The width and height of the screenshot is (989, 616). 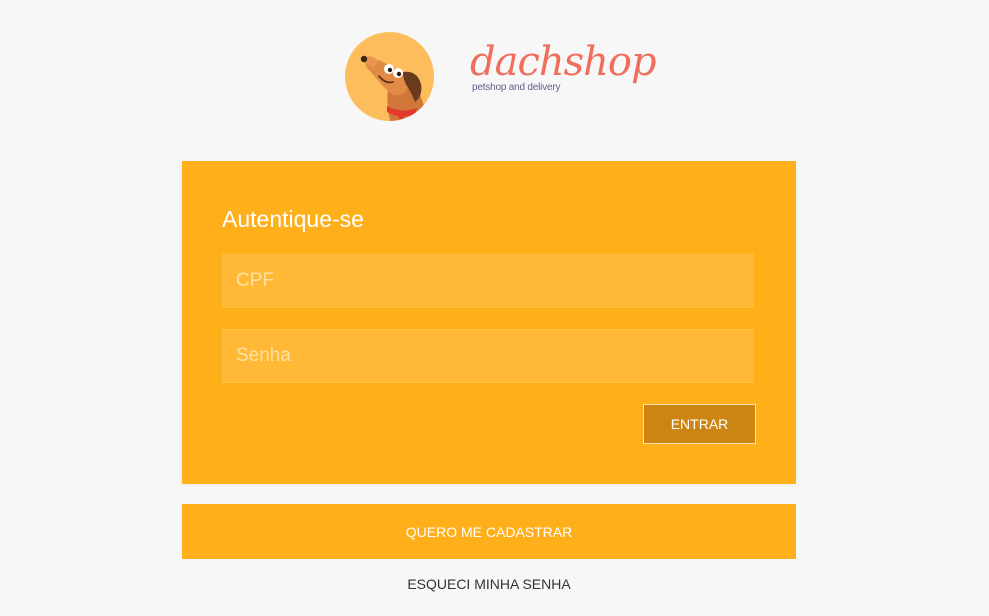 What do you see at coordinates (389, 76) in the screenshot?
I see `dachshund-logo-icon` at bounding box center [389, 76].